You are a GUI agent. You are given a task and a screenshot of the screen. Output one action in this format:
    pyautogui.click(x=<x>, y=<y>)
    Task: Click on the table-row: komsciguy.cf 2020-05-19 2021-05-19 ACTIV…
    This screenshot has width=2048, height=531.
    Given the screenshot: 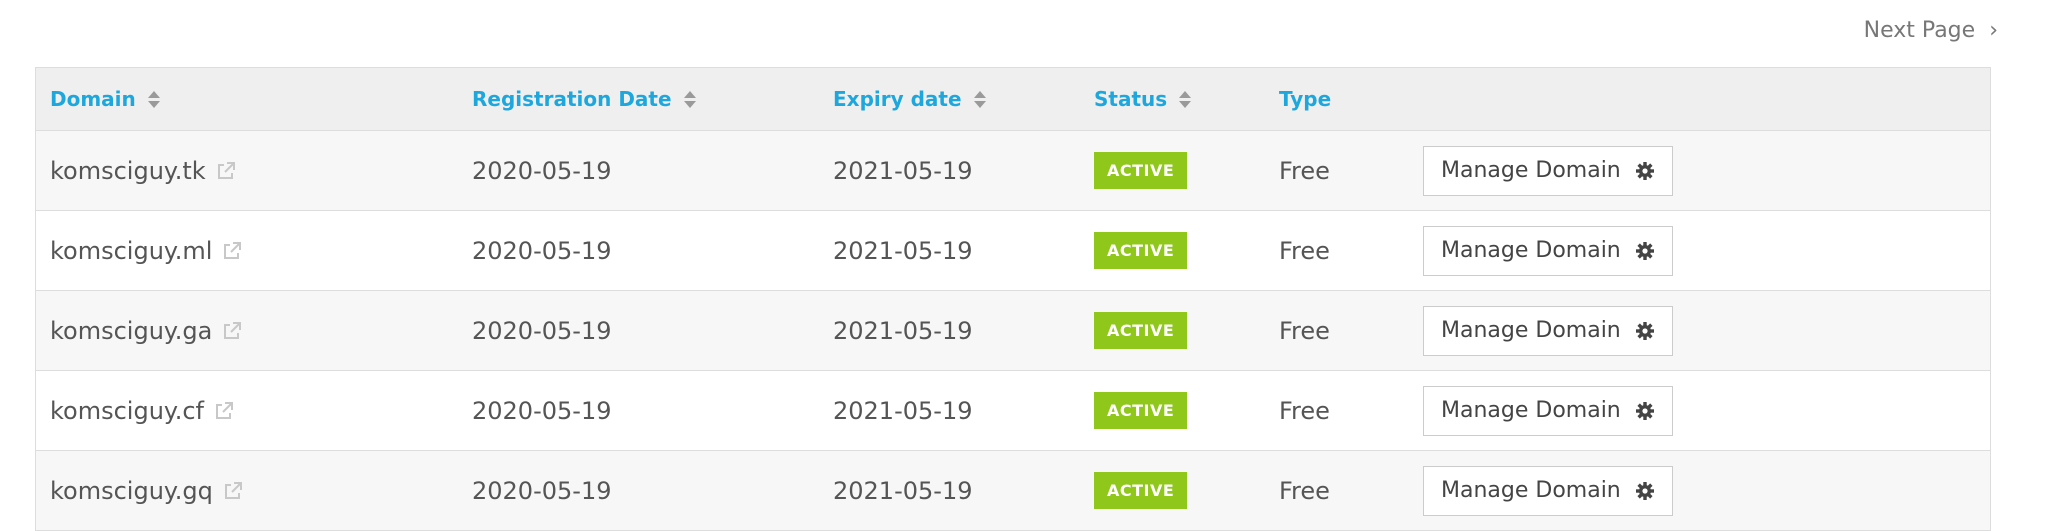 What is the action you would take?
    pyautogui.click(x=1013, y=411)
    